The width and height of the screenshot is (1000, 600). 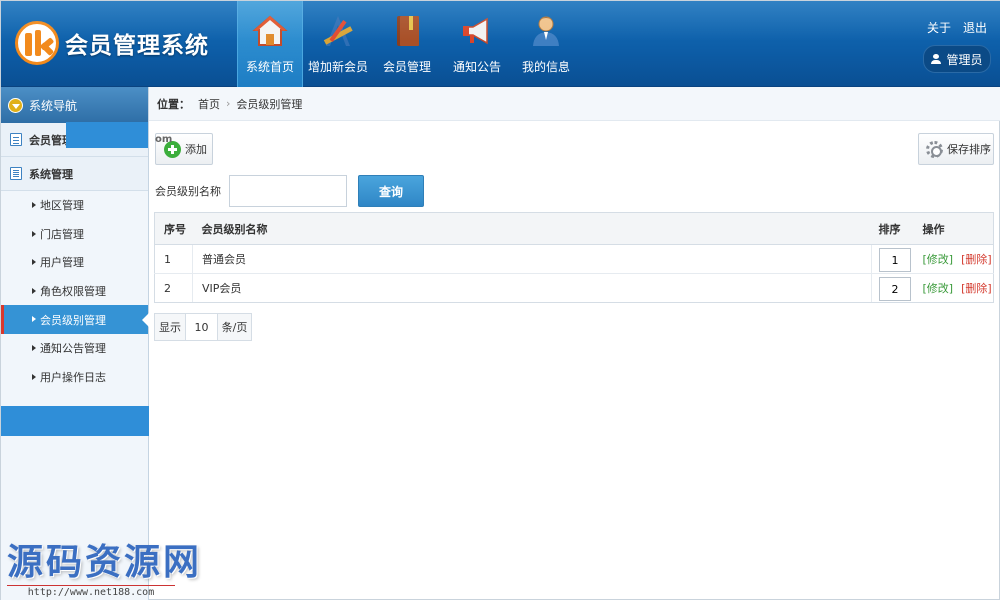 What do you see at coordinates (16, 139) in the screenshot?
I see `list-icon` at bounding box center [16, 139].